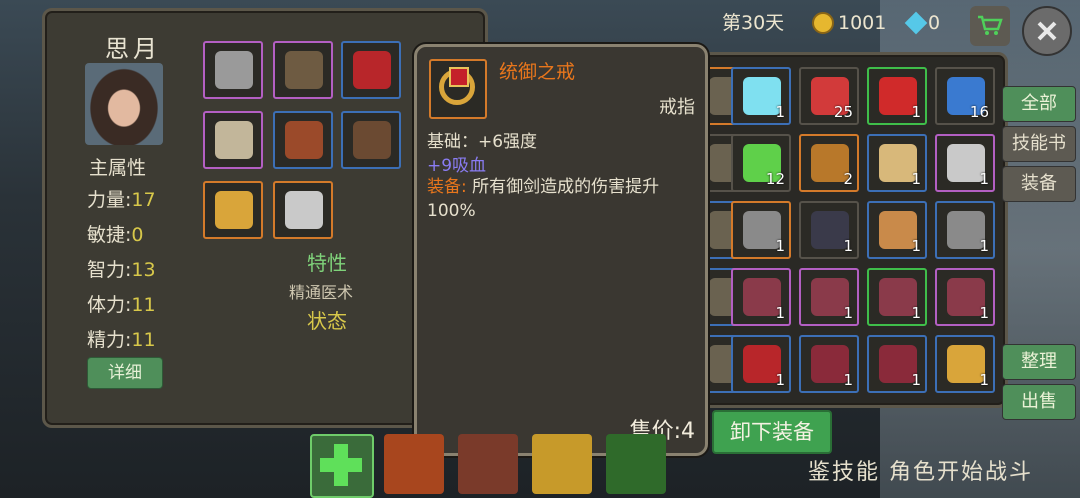 This screenshot has width=1080, height=498. What do you see at coordinates (1039, 402) in the screenshot?
I see `right-action-button: 出售` at bounding box center [1039, 402].